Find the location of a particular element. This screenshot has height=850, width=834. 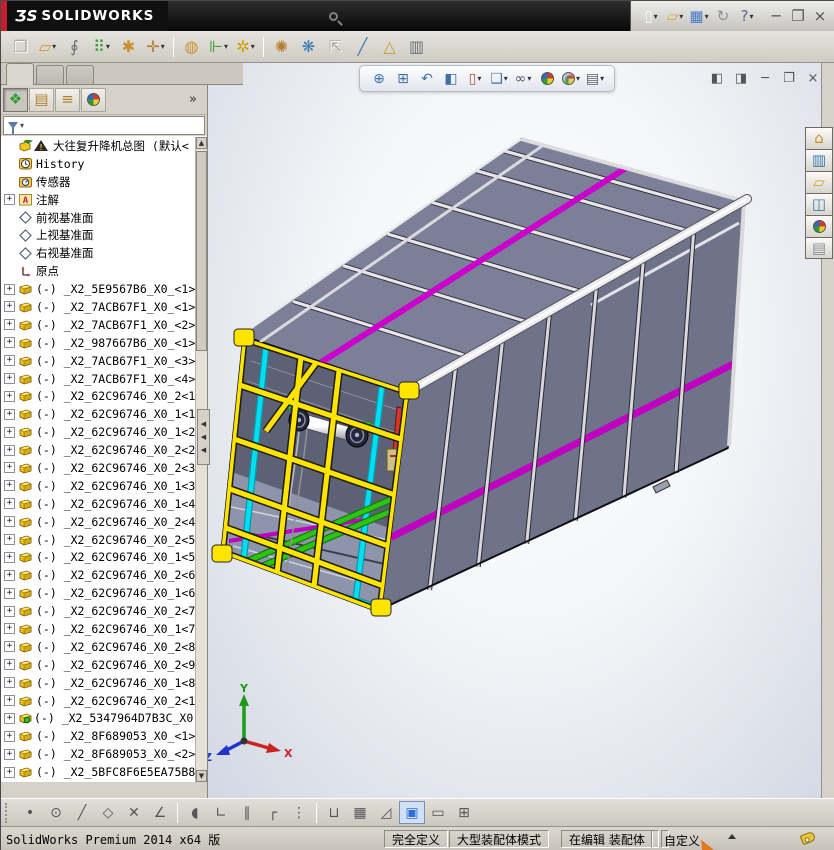

featuremanager-tree-button: ❖▾ is located at coordinates (15, 99).